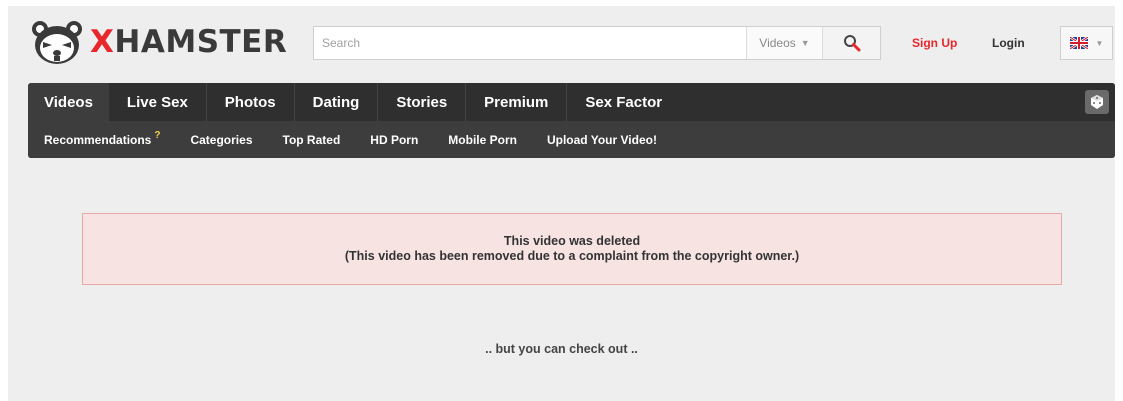  What do you see at coordinates (57, 42) in the screenshot?
I see `hamster-logo-icon` at bounding box center [57, 42].